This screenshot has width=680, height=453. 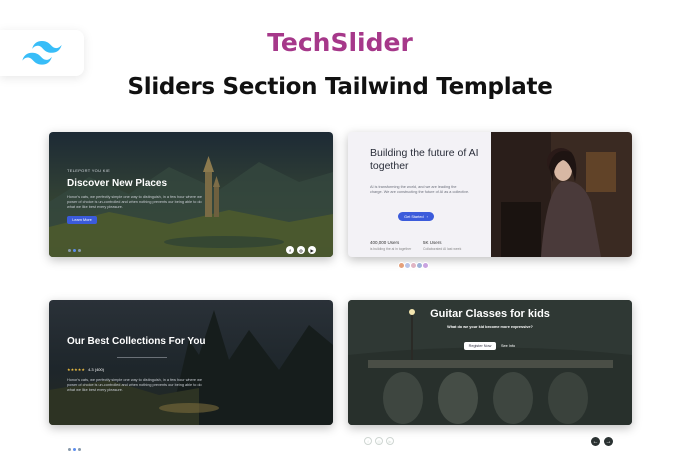 I want to click on social-links: f ◎ ▶, so click(x=301, y=250).